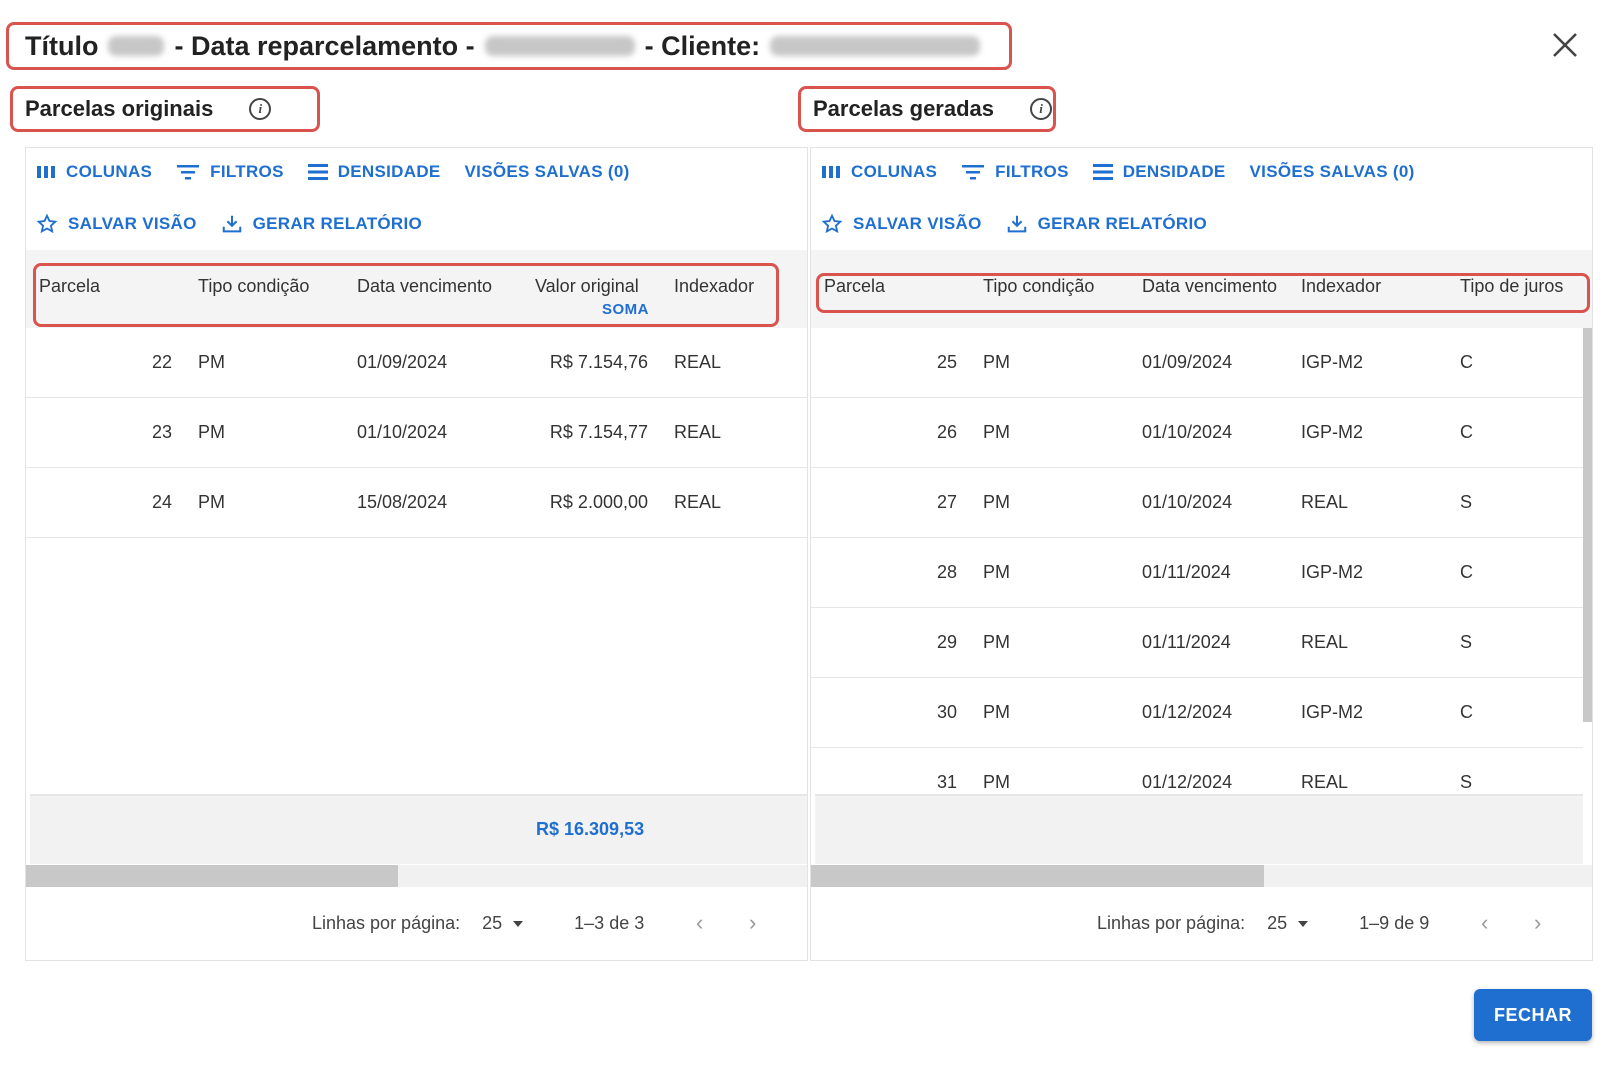  I want to click on table-row: 28 PM 01/11/2024 IGP-M2 C, so click(1197, 573).